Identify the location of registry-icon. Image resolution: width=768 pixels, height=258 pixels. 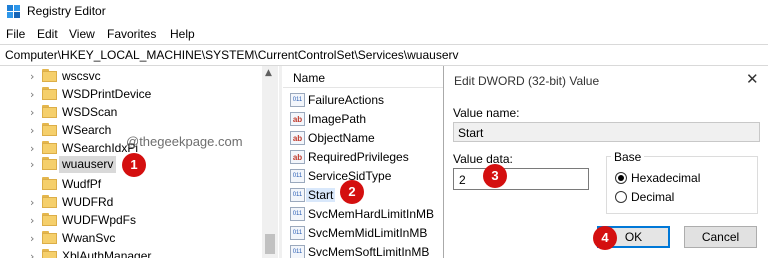
(13, 11).